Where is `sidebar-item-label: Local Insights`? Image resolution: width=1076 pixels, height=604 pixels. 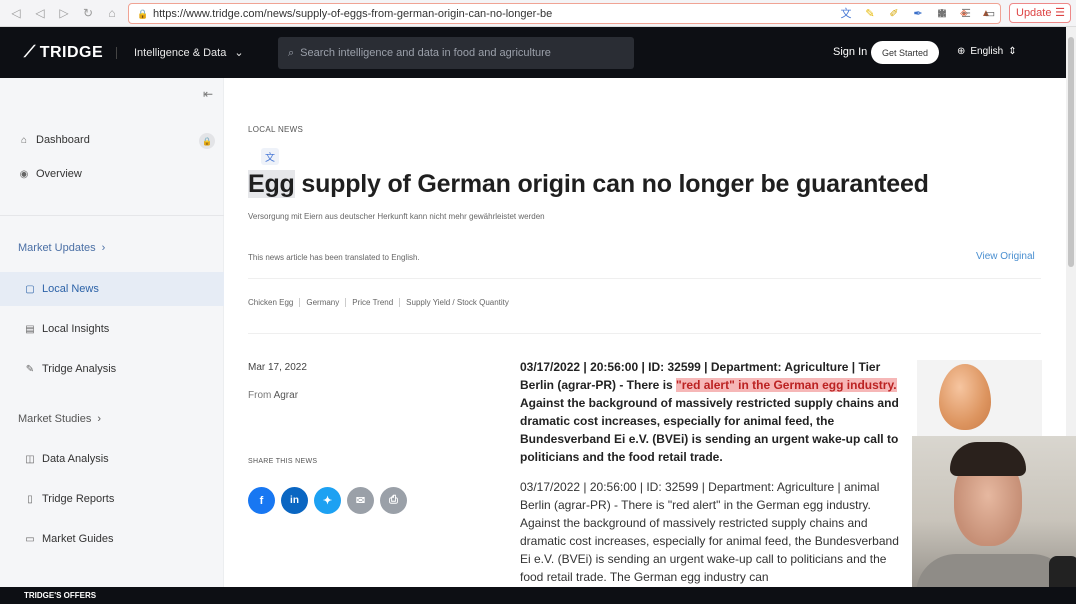
sidebar-item-label: Local Insights is located at coordinates (76, 329).